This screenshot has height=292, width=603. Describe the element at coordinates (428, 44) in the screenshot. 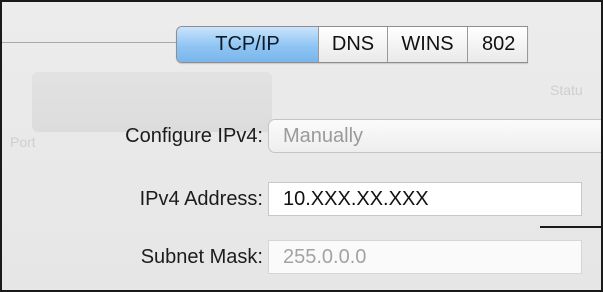

I see `tab-wins: WINS` at that location.